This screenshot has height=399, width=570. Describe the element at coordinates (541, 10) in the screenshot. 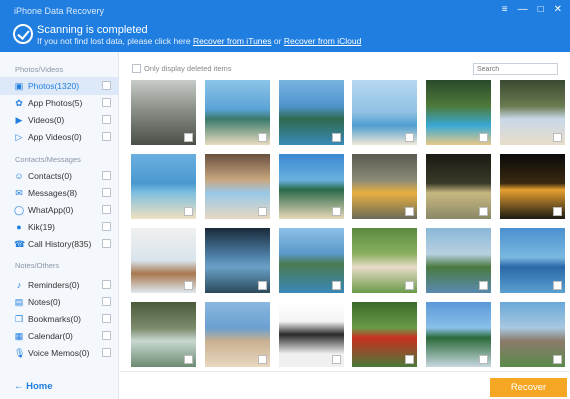

I see `maximize-icon: □` at that location.